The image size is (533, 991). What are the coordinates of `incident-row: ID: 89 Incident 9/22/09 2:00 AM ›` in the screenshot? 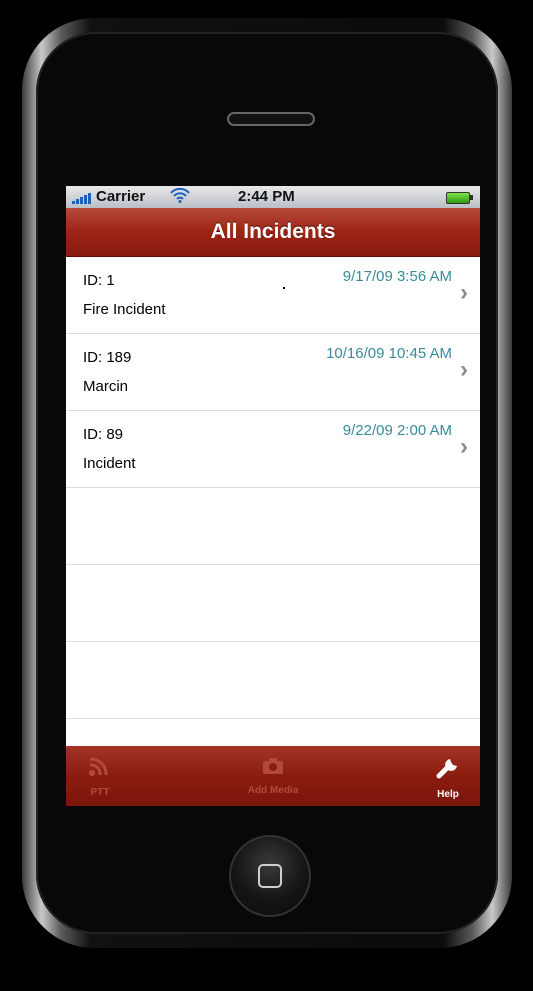 It's located at (273, 449).